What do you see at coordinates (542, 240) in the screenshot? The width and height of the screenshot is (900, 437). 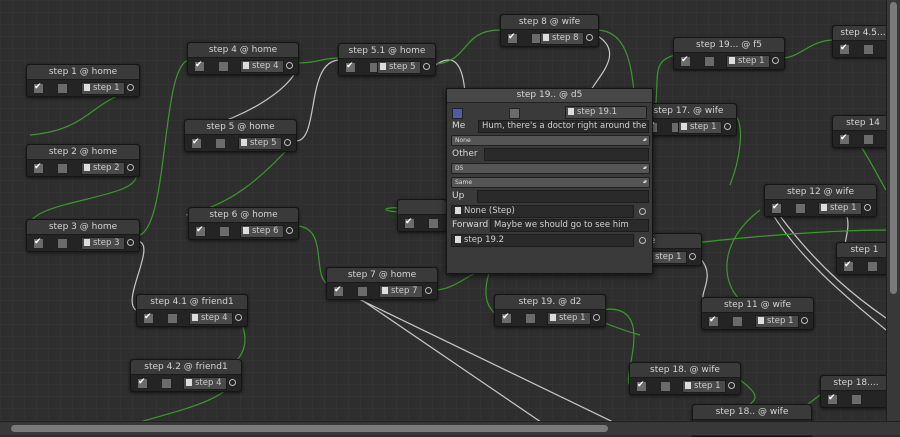 I see `forward-step-field: step 19.2` at bounding box center [542, 240].